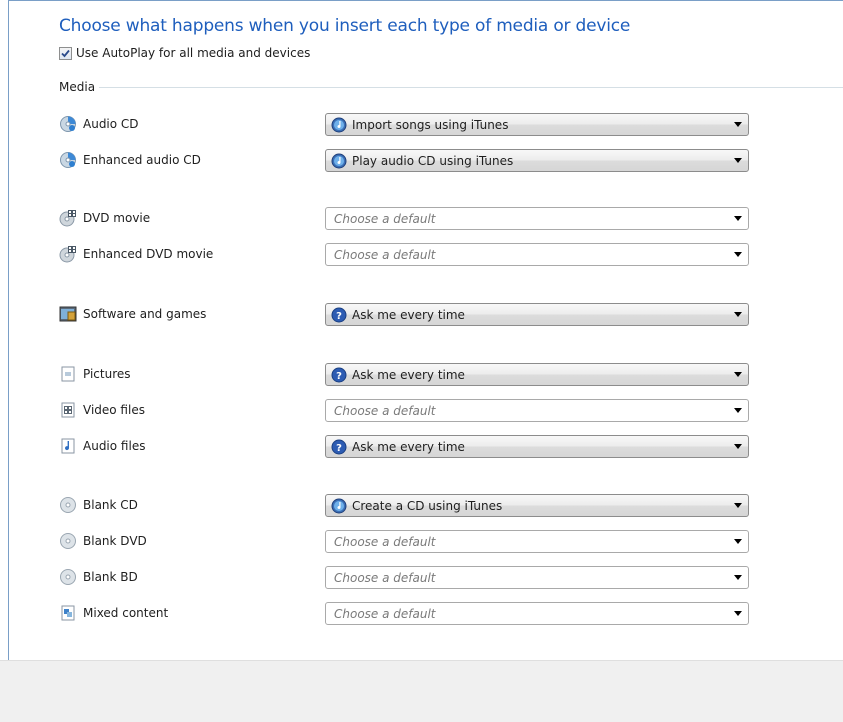 The image size is (843, 722). I want to click on enhanced-dvd-movie-icon, so click(68, 254).